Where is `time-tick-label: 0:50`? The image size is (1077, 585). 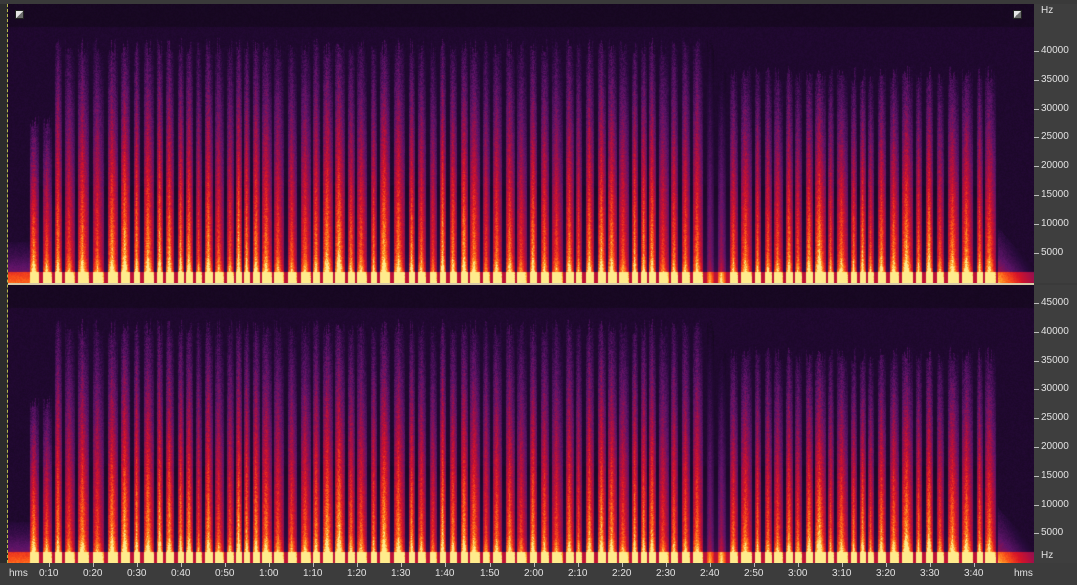 time-tick-label: 0:50 is located at coordinates (225, 573).